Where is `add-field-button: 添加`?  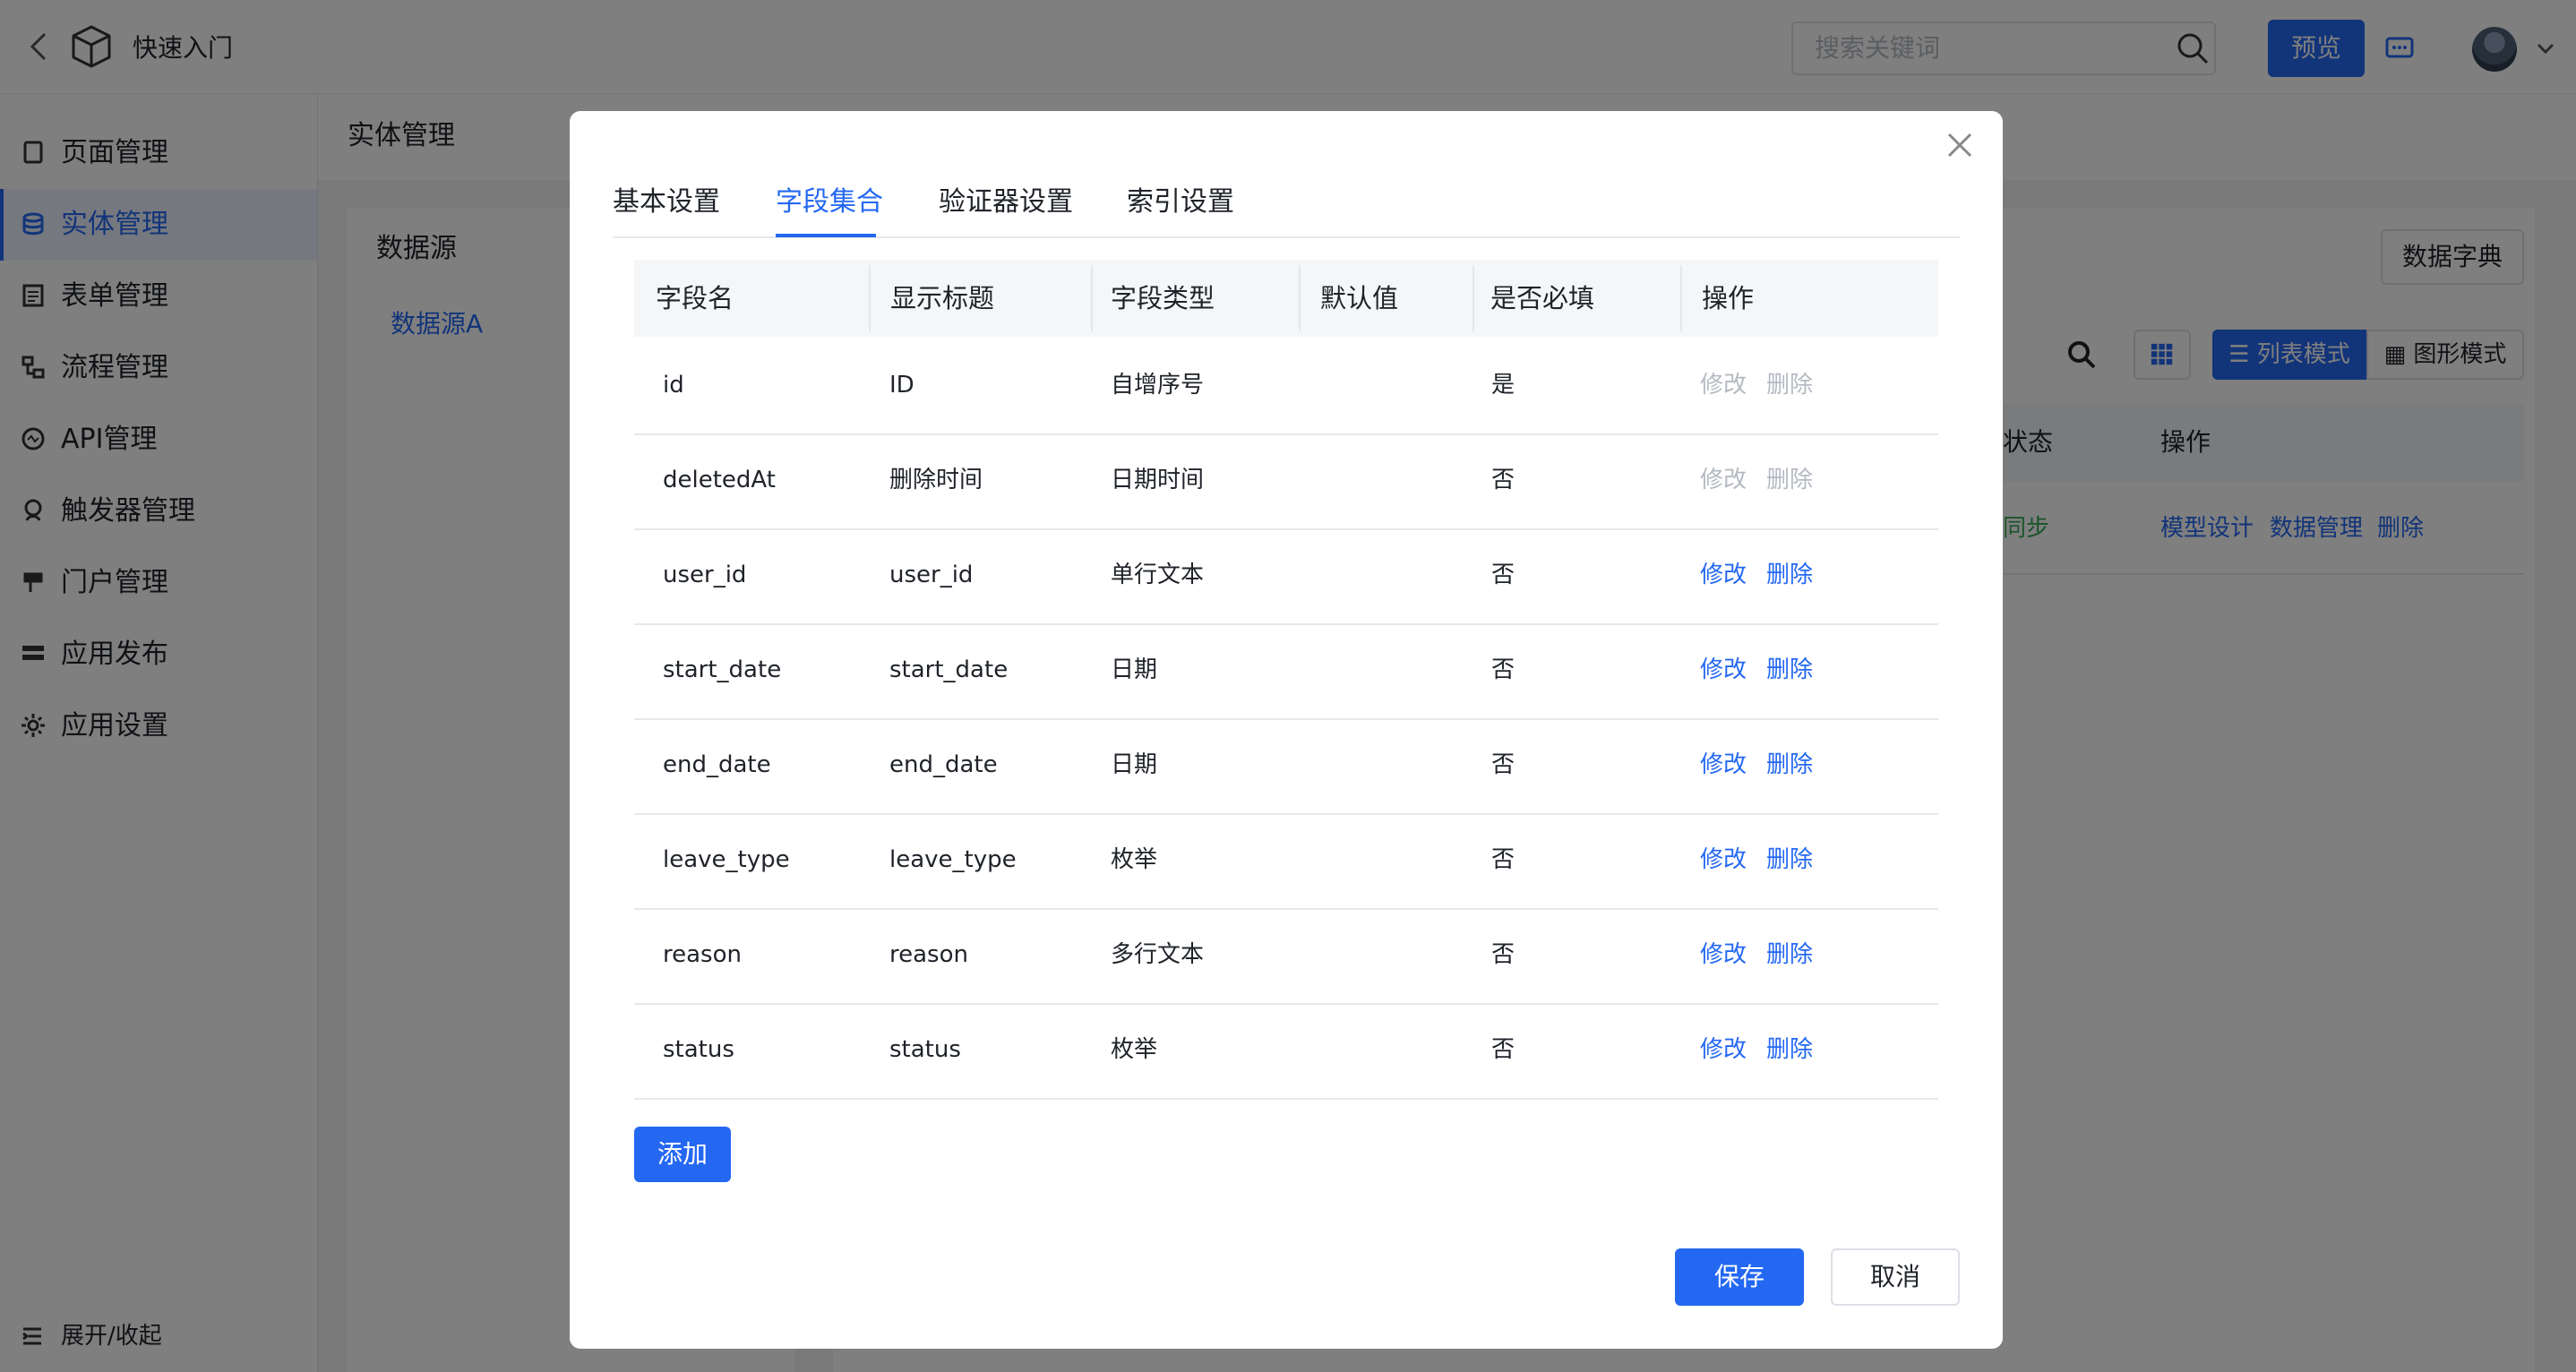
add-field-button: 添加 is located at coordinates (682, 1154).